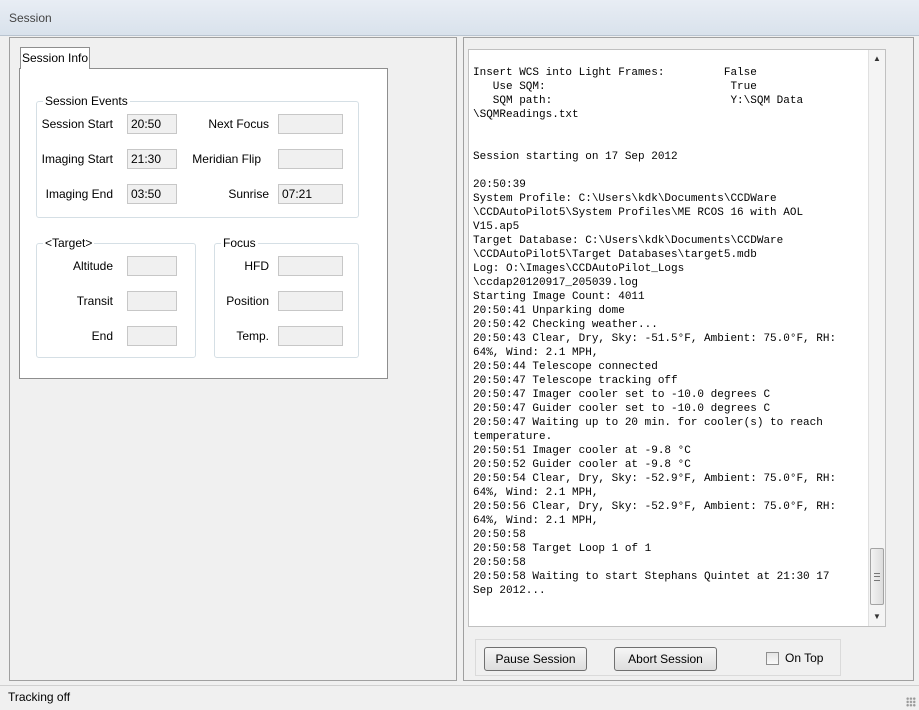 Image resolution: width=919 pixels, height=710 pixels. What do you see at coordinates (310, 266) in the screenshot?
I see `hfd-field` at bounding box center [310, 266].